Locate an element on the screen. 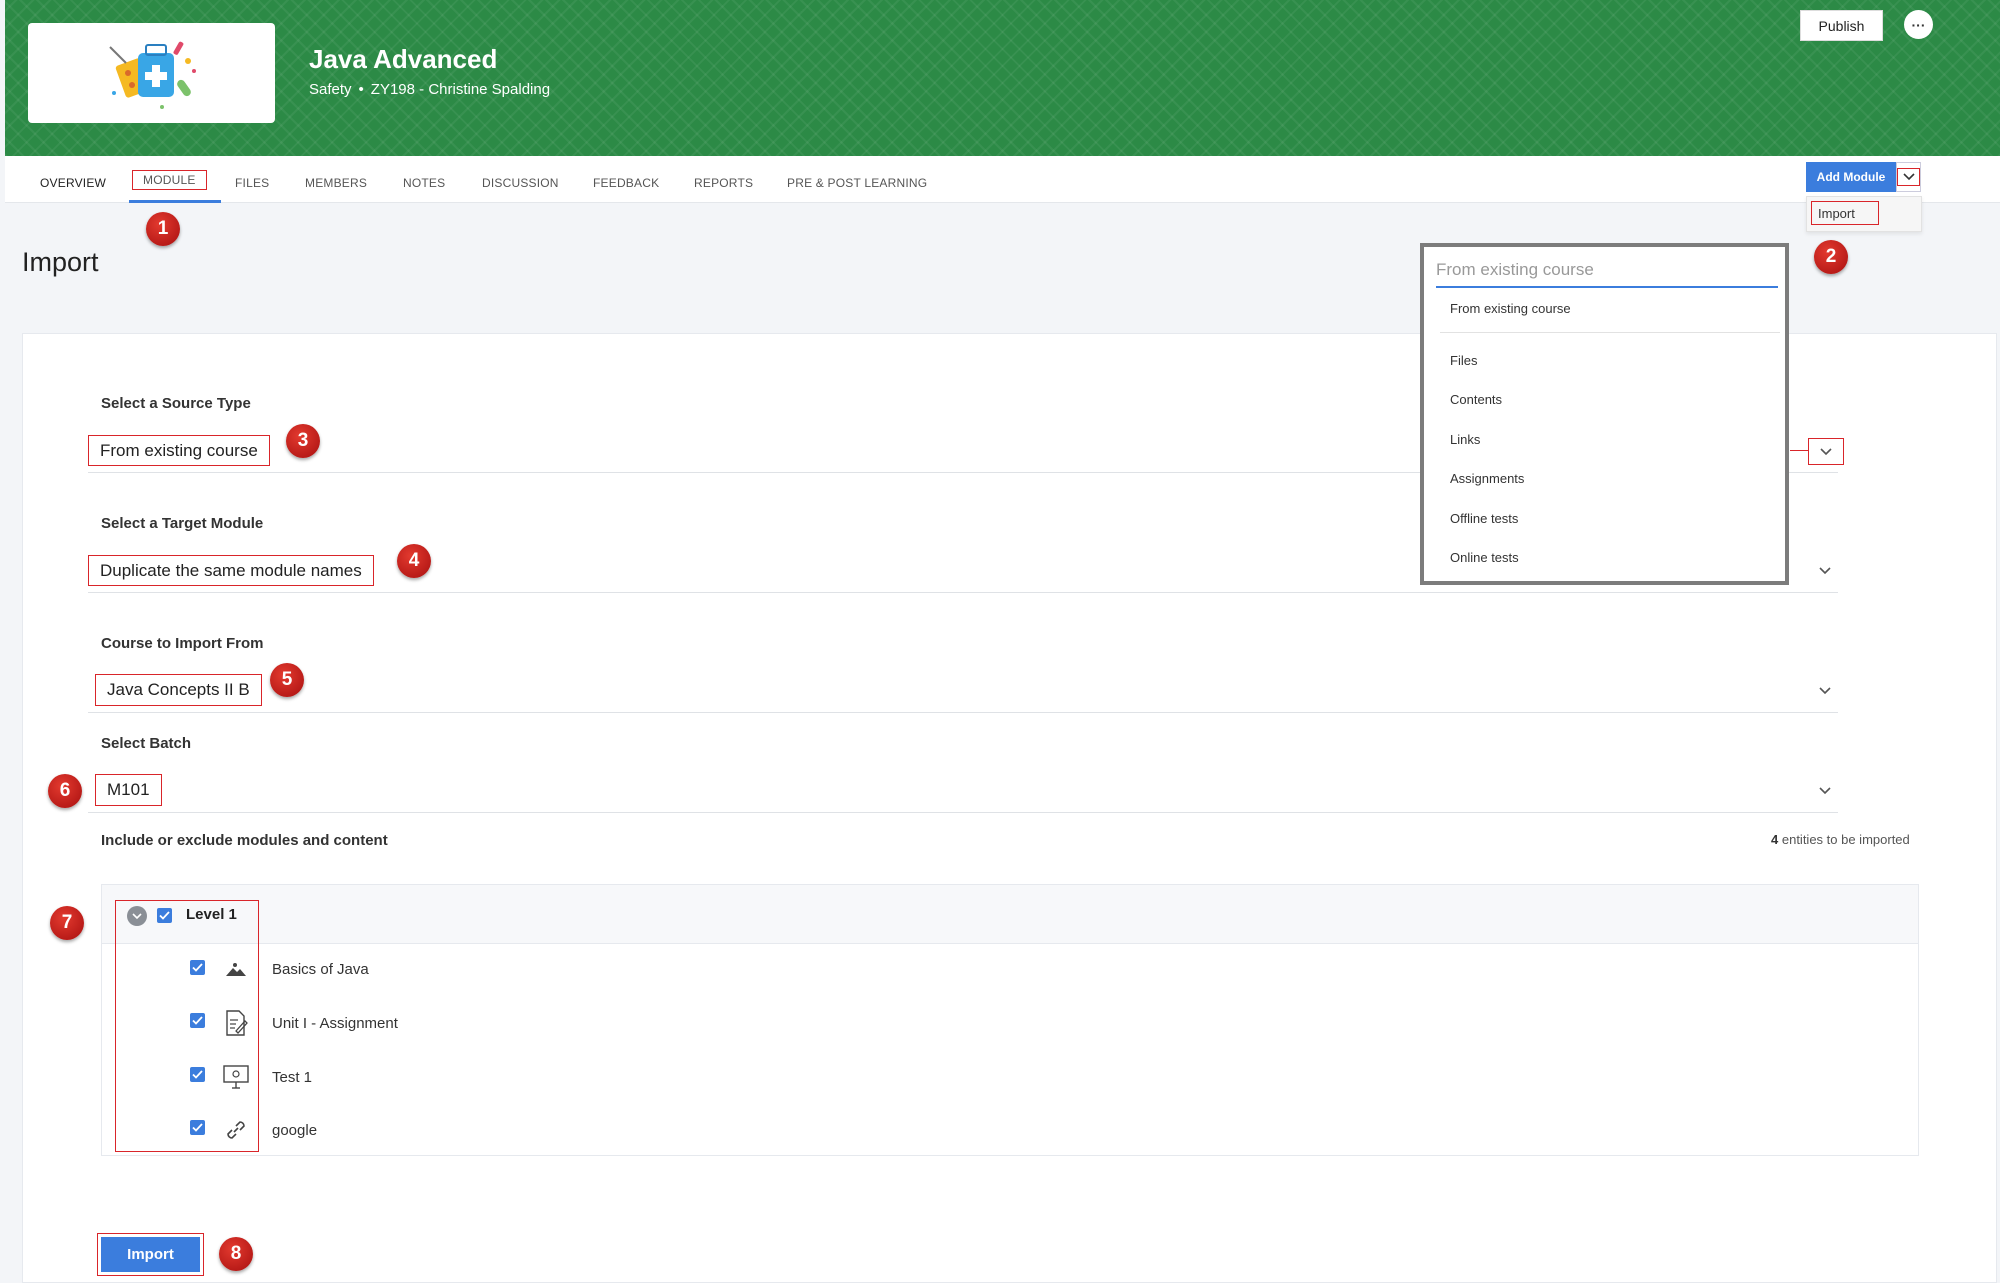 The width and height of the screenshot is (2000, 1283). active-tab-indicator is located at coordinates (175, 201).